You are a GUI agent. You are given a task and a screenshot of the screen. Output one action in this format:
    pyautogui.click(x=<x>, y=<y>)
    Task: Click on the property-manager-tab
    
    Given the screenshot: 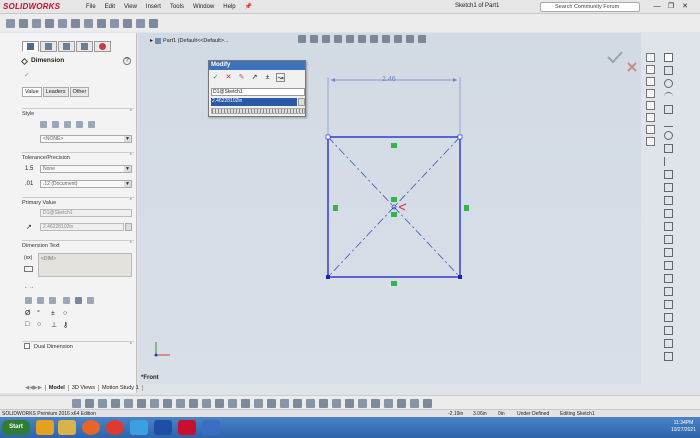 What is the action you would take?
    pyautogui.click(x=48, y=46)
    